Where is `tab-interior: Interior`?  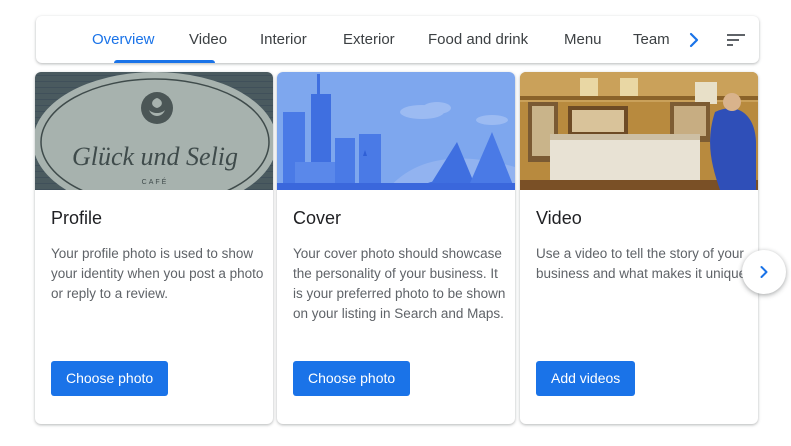 tab-interior: Interior is located at coordinates (283, 39).